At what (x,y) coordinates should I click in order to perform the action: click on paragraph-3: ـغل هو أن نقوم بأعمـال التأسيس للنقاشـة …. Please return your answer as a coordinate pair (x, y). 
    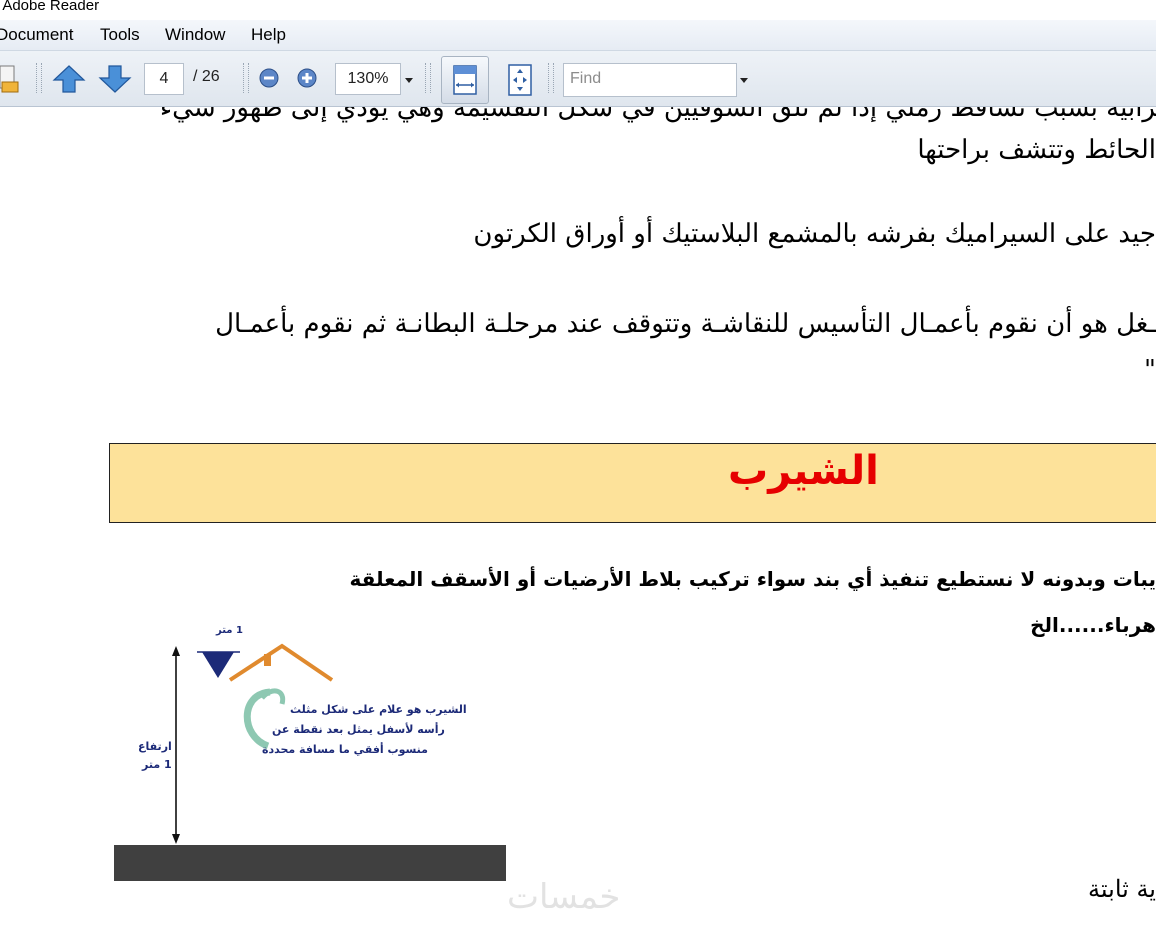
    Looking at the image, I should click on (685, 324).